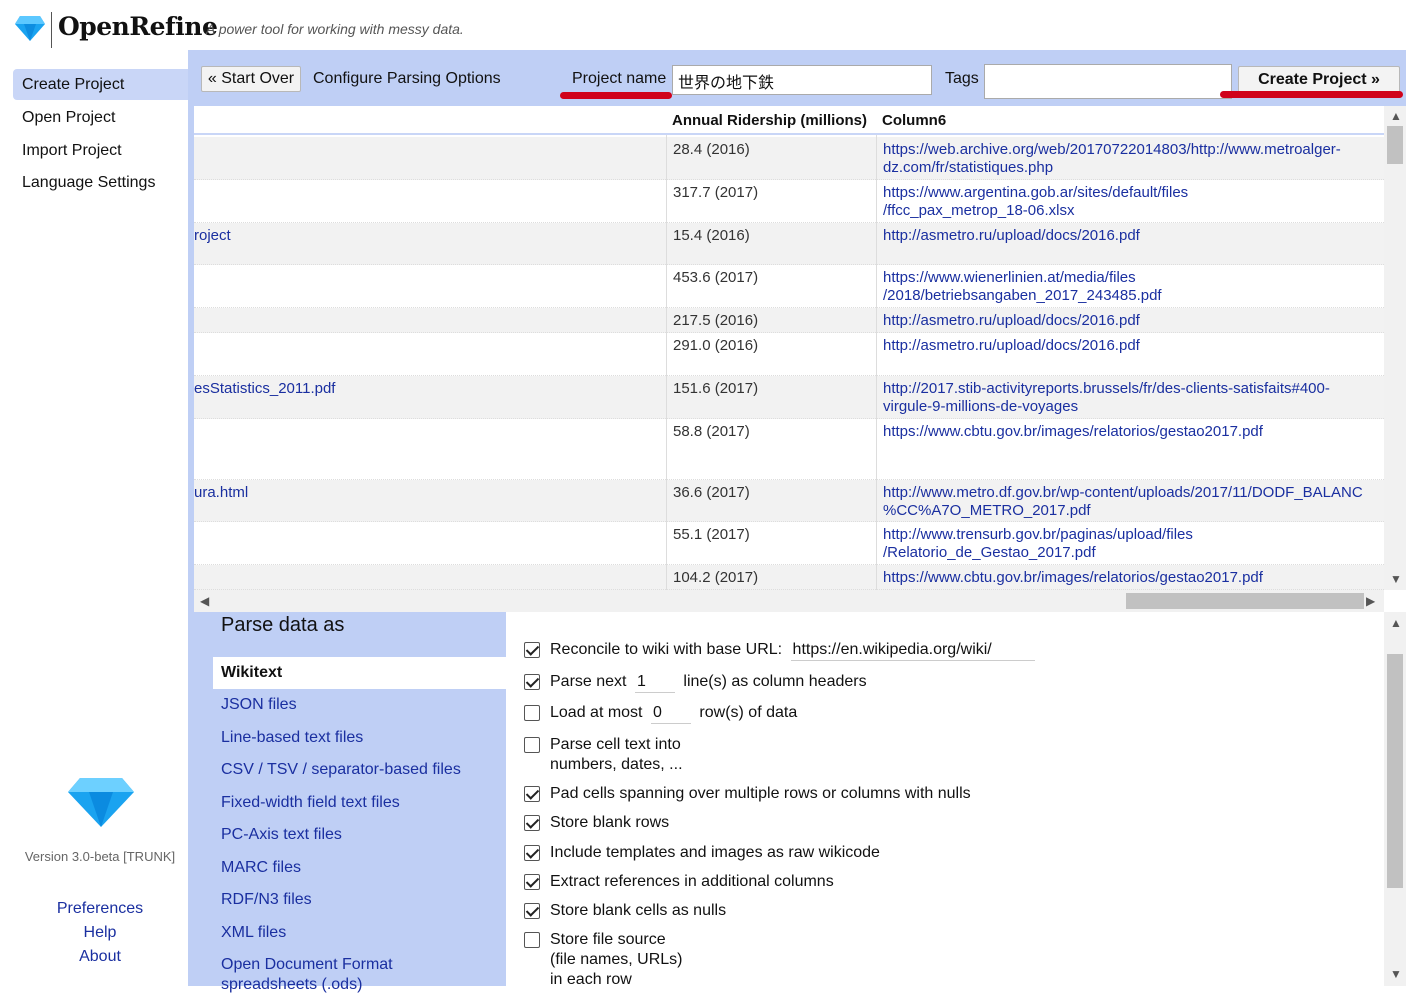 Image resolution: width=1406 pixels, height=995 pixels. What do you see at coordinates (1370, 601) in the screenshot?
I see `scroll-right-arrow-icon: ▶` at bounding box center [1370, 601].